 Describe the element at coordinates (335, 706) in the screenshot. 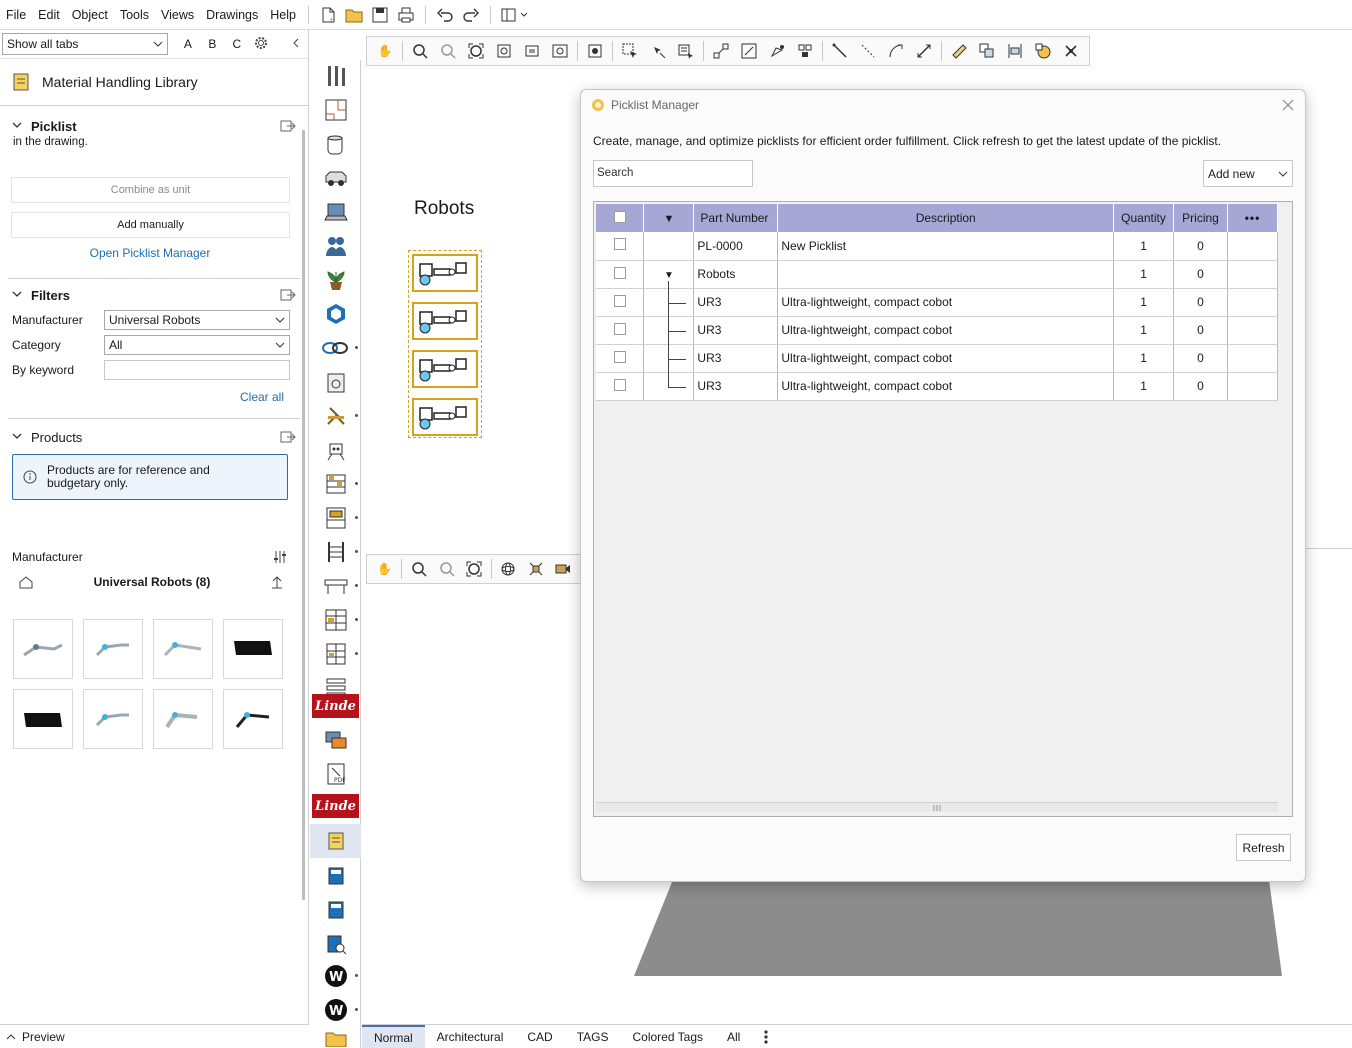

I see `linde-logo-icon: Linde` at that location.